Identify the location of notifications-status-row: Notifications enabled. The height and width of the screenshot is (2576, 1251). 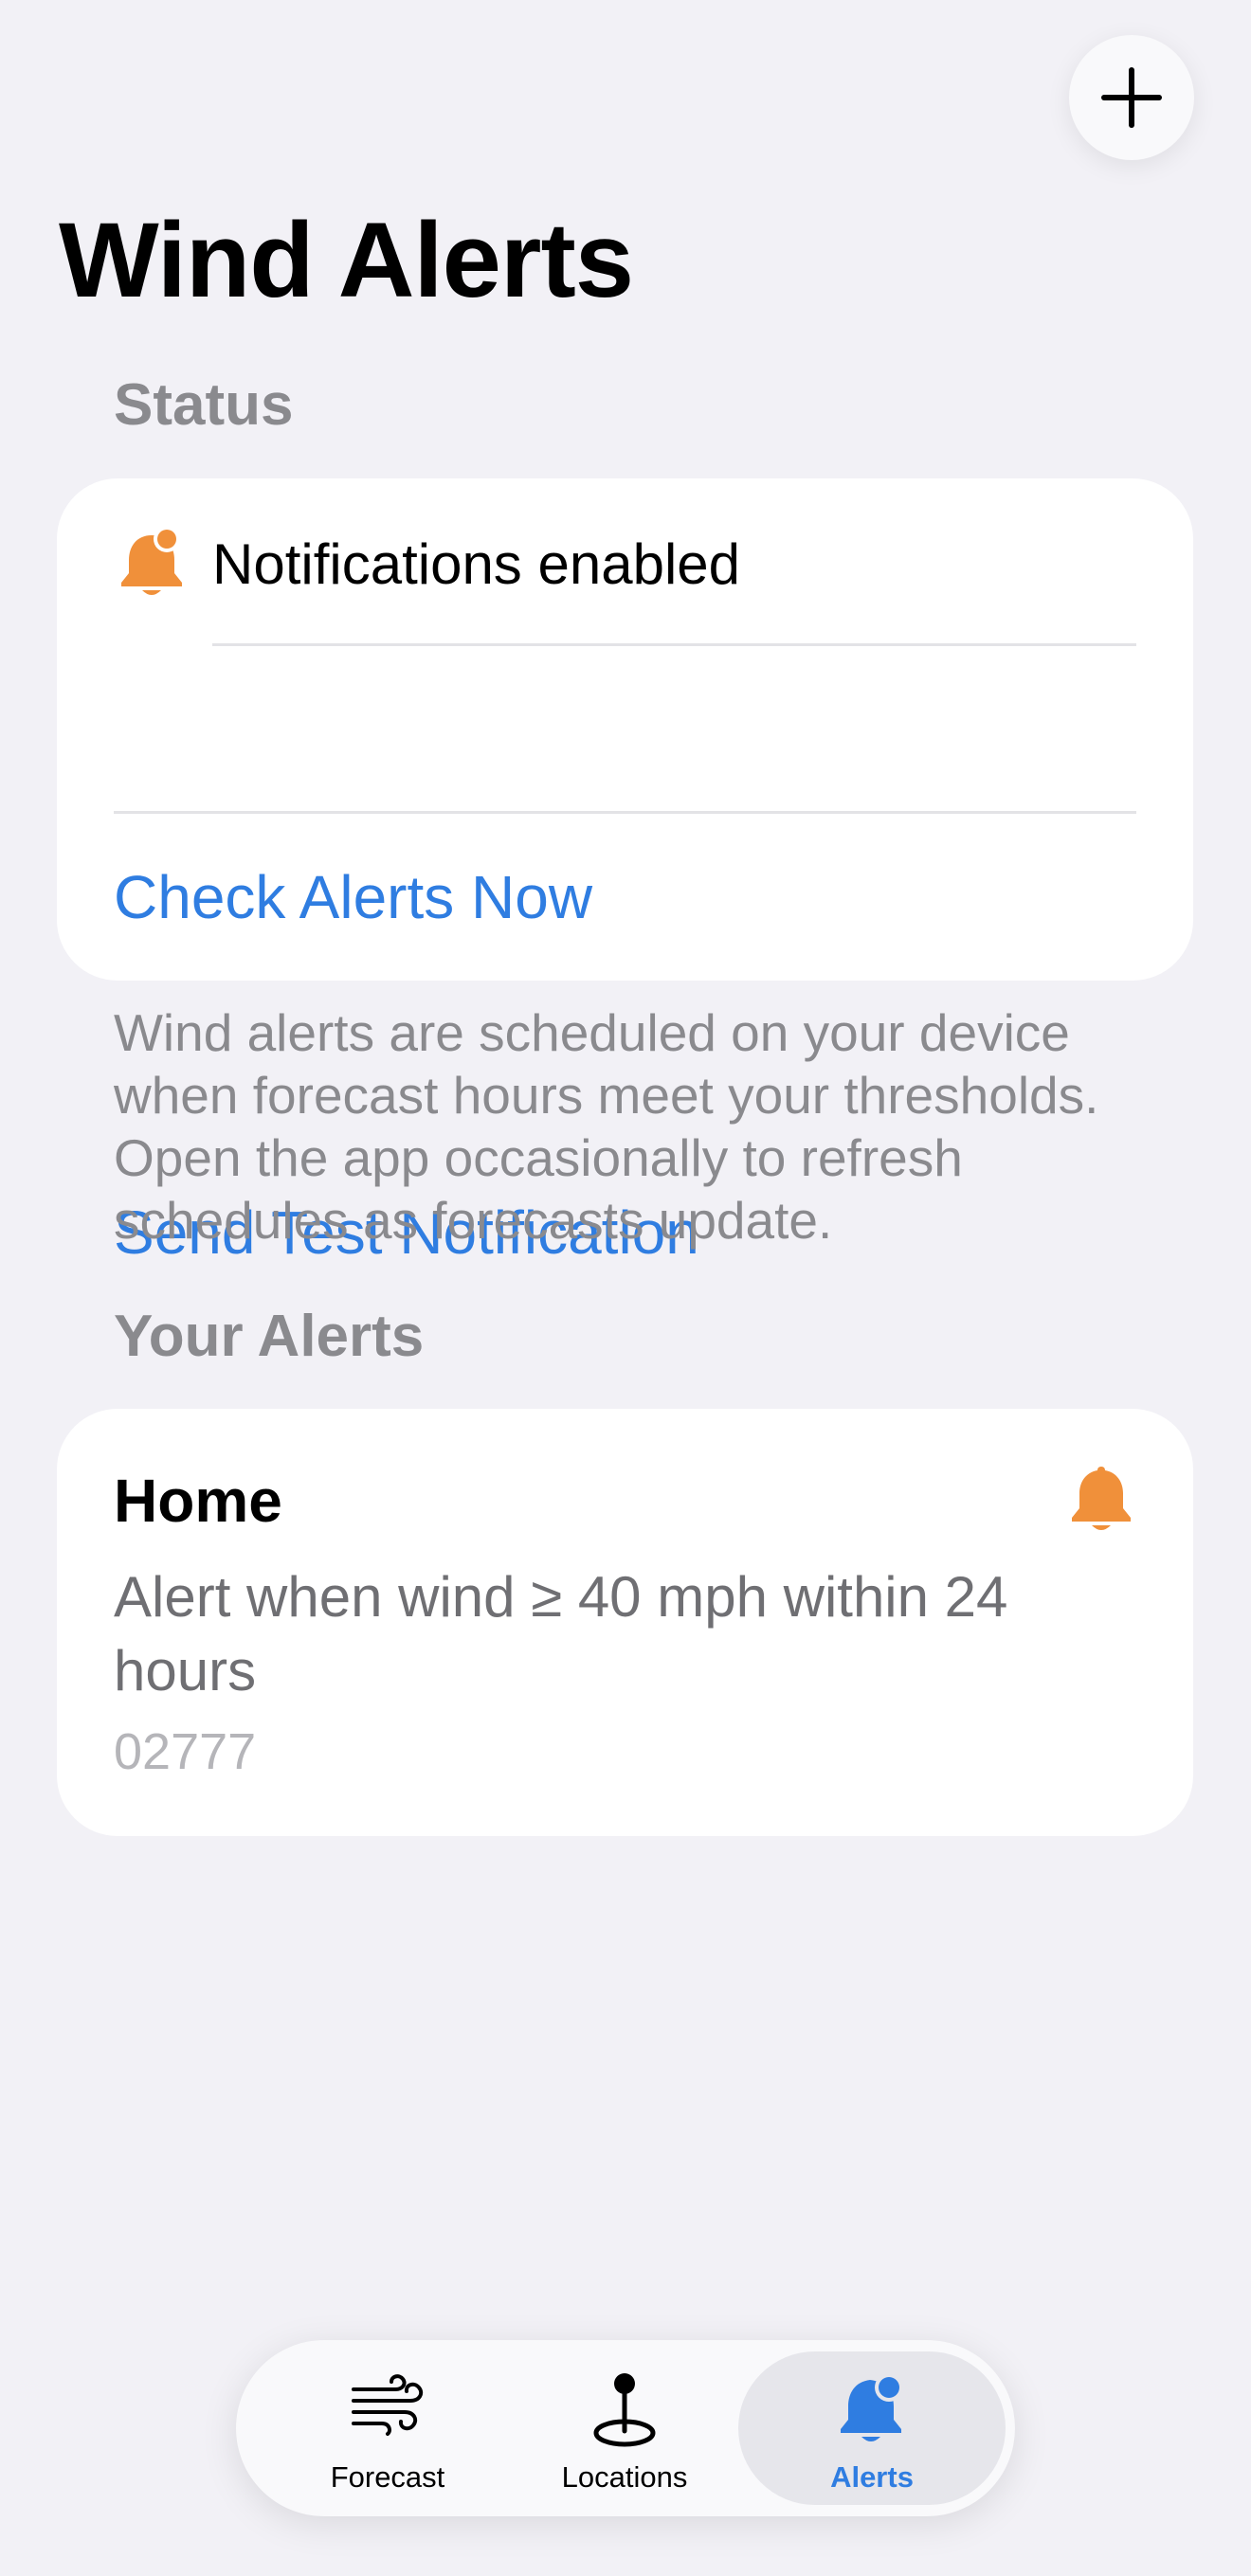
(625, 562).